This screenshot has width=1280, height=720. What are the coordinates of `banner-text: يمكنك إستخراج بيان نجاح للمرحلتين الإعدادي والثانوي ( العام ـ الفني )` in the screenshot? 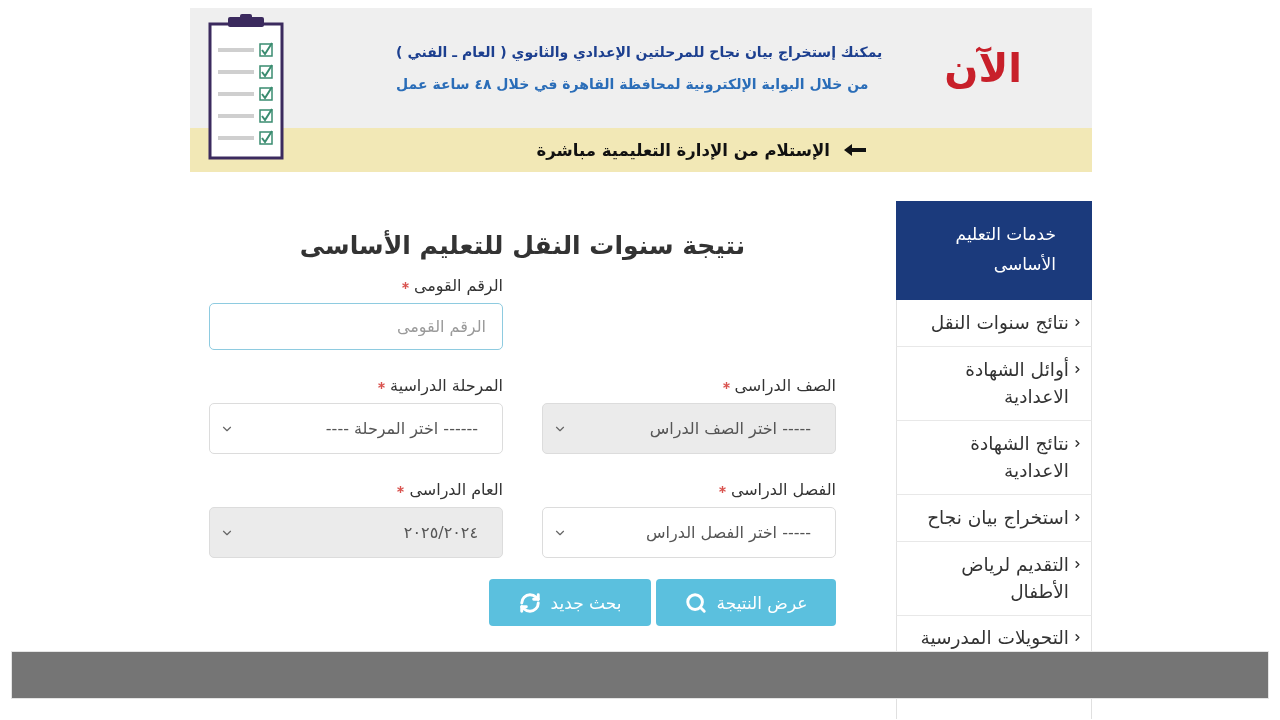 It's located at (639, 52).